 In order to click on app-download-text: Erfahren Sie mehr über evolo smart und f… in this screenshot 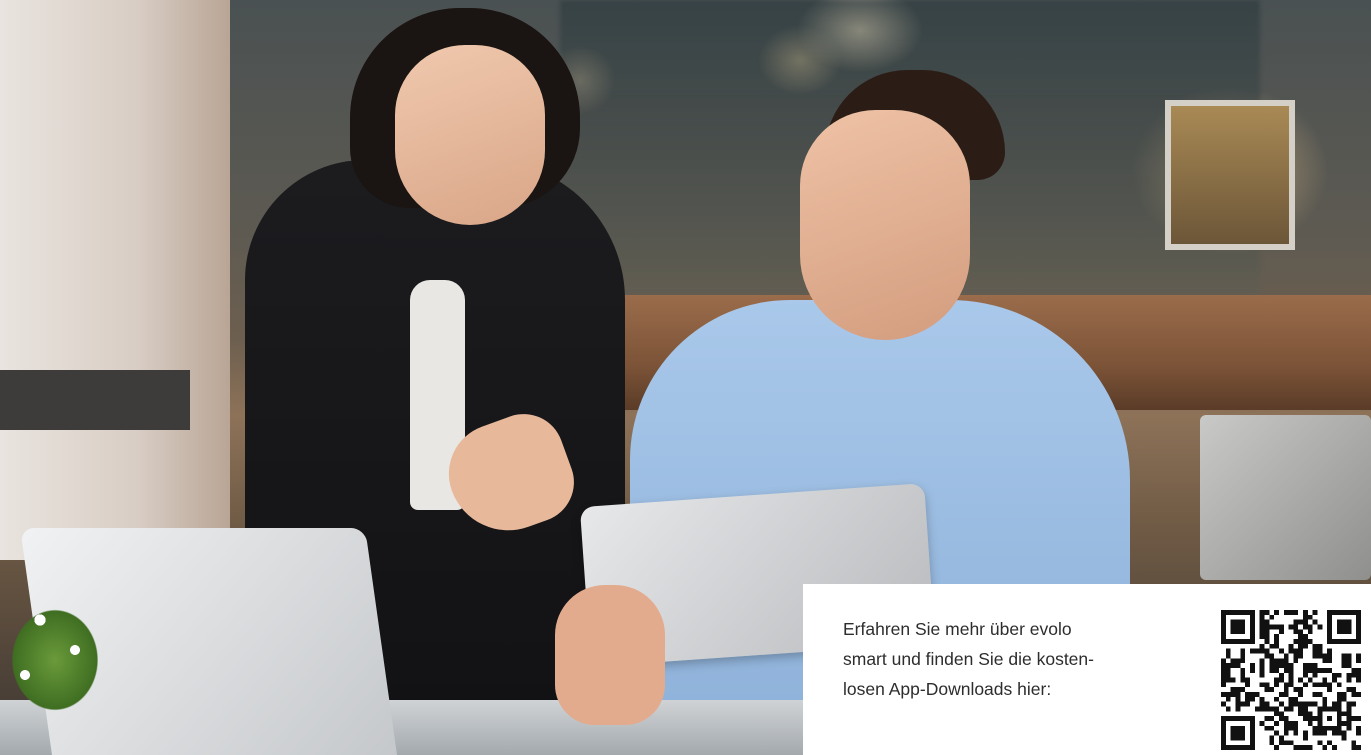, I will do `click(968, 659)`.